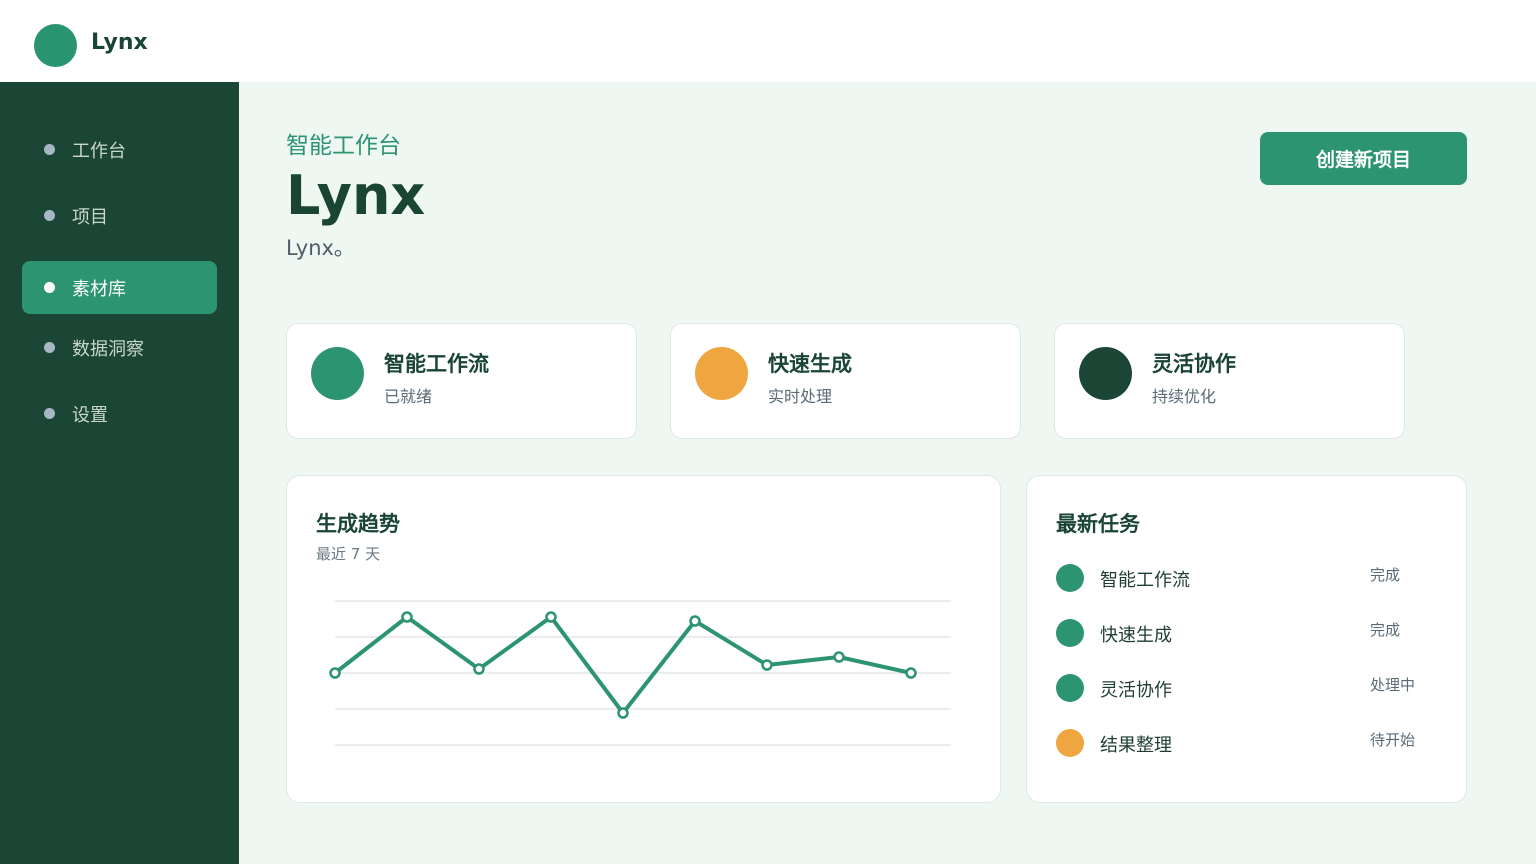 The image size is (1536, 864). What do you see at coordinates (408, 396) in the screenshot?
I see `stat-subtitle: 已就绪` at bounding box center [408, 396].